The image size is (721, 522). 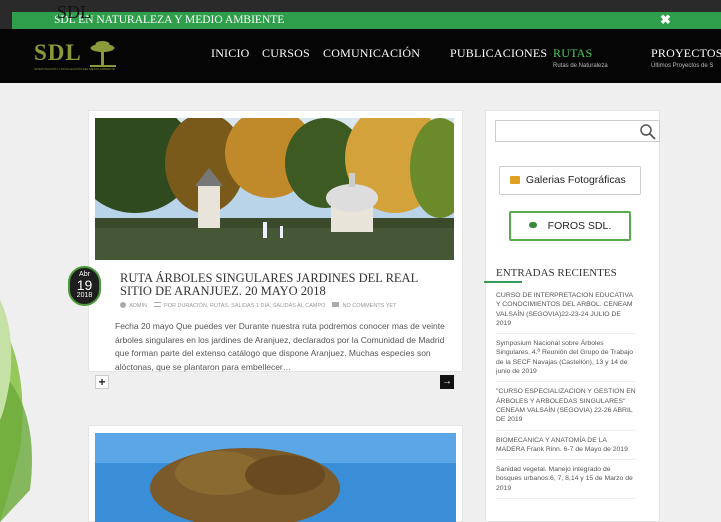 What do you see at coordinates (286, 53) in the screenshot?
I see `nav-item-cursos: CURSOS` at bounding box center [286, 53].